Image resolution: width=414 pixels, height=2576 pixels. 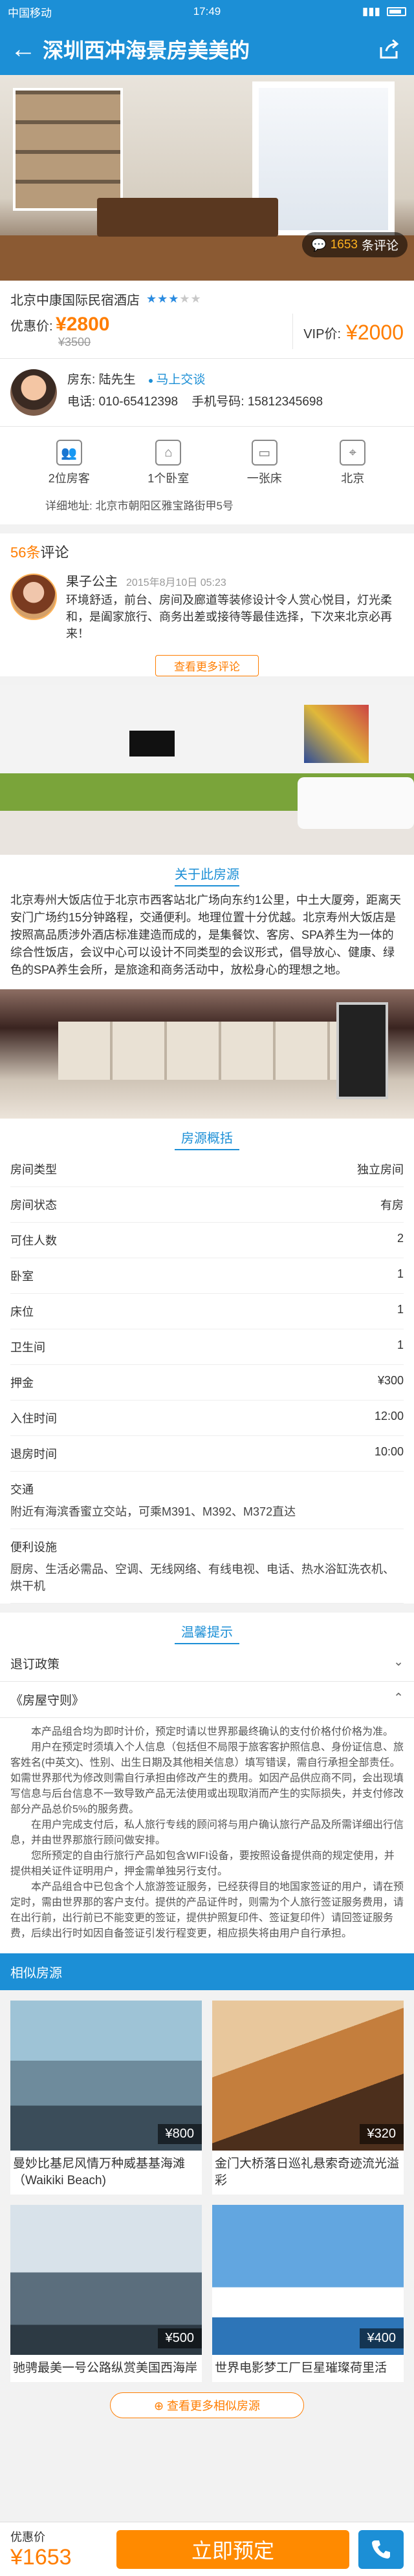 What do you see at coordinates (389, 49) in the screenshot?
I see `share-icon` at bounding box center [389, 49].